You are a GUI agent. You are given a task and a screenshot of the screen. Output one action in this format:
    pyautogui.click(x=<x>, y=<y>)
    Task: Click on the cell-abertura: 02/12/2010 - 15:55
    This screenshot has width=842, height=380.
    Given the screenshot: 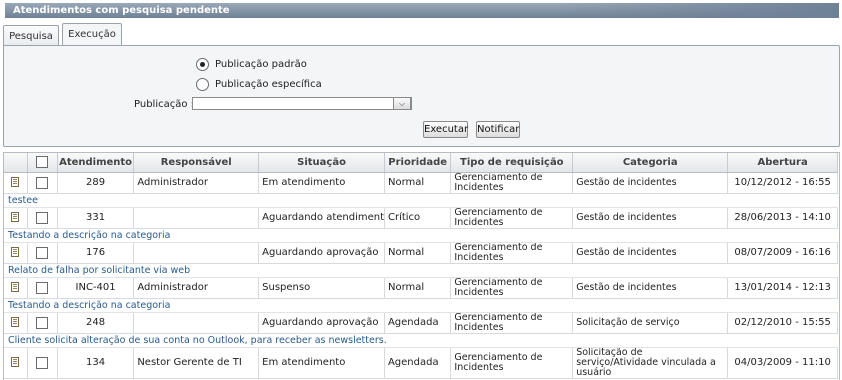 What is the action you would take?
    pyautogui.click(x=782, y=323)
    